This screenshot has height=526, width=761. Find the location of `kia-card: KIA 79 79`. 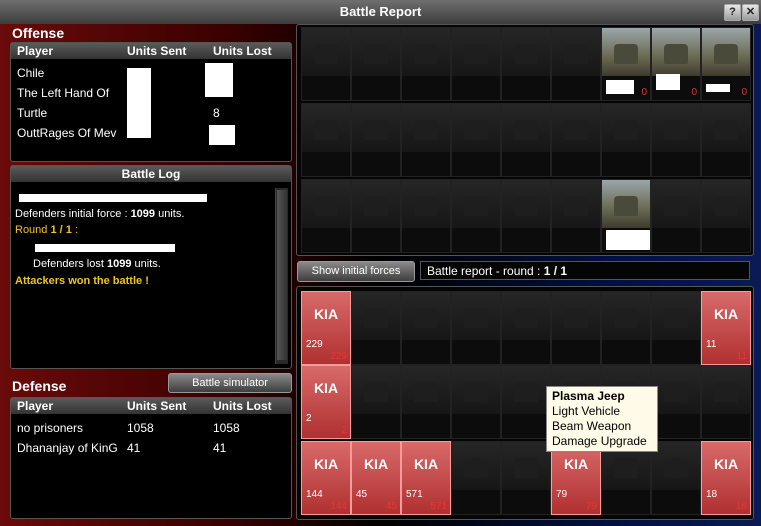

kia-card: KIA 79 79 is located at coordinates (576, 478).